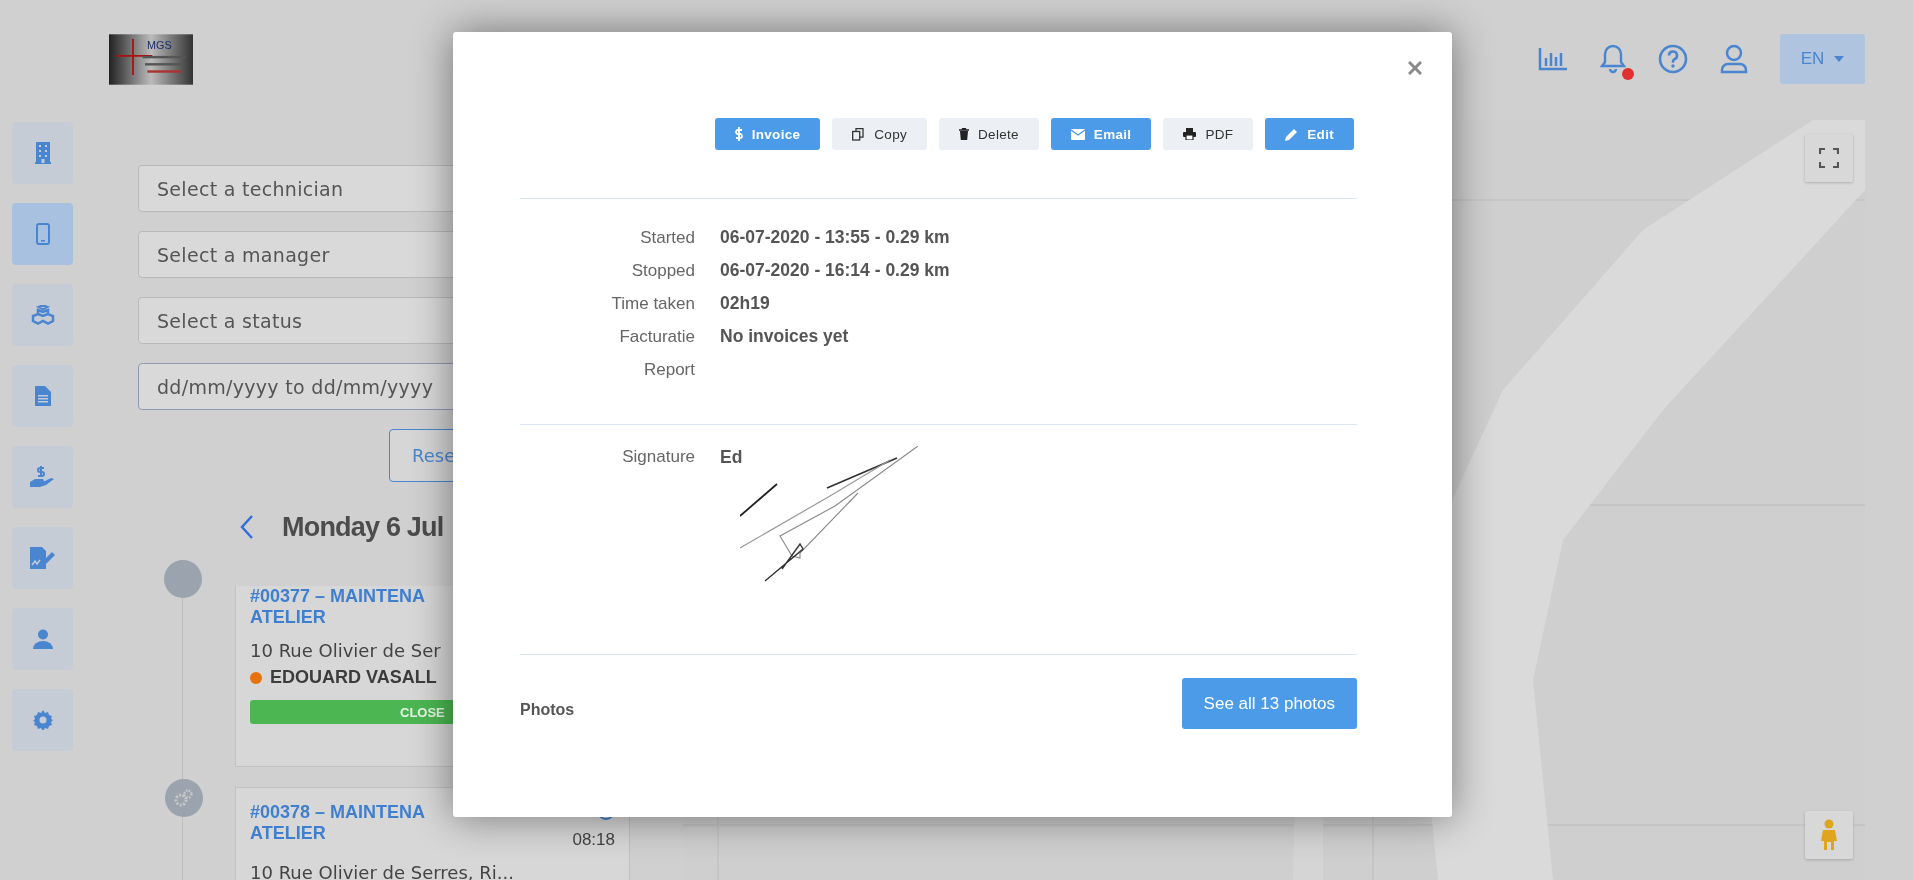  I want to click on detail-value: 06-07-2020 - 13:55 - 0.29 km, so click(835, 237).